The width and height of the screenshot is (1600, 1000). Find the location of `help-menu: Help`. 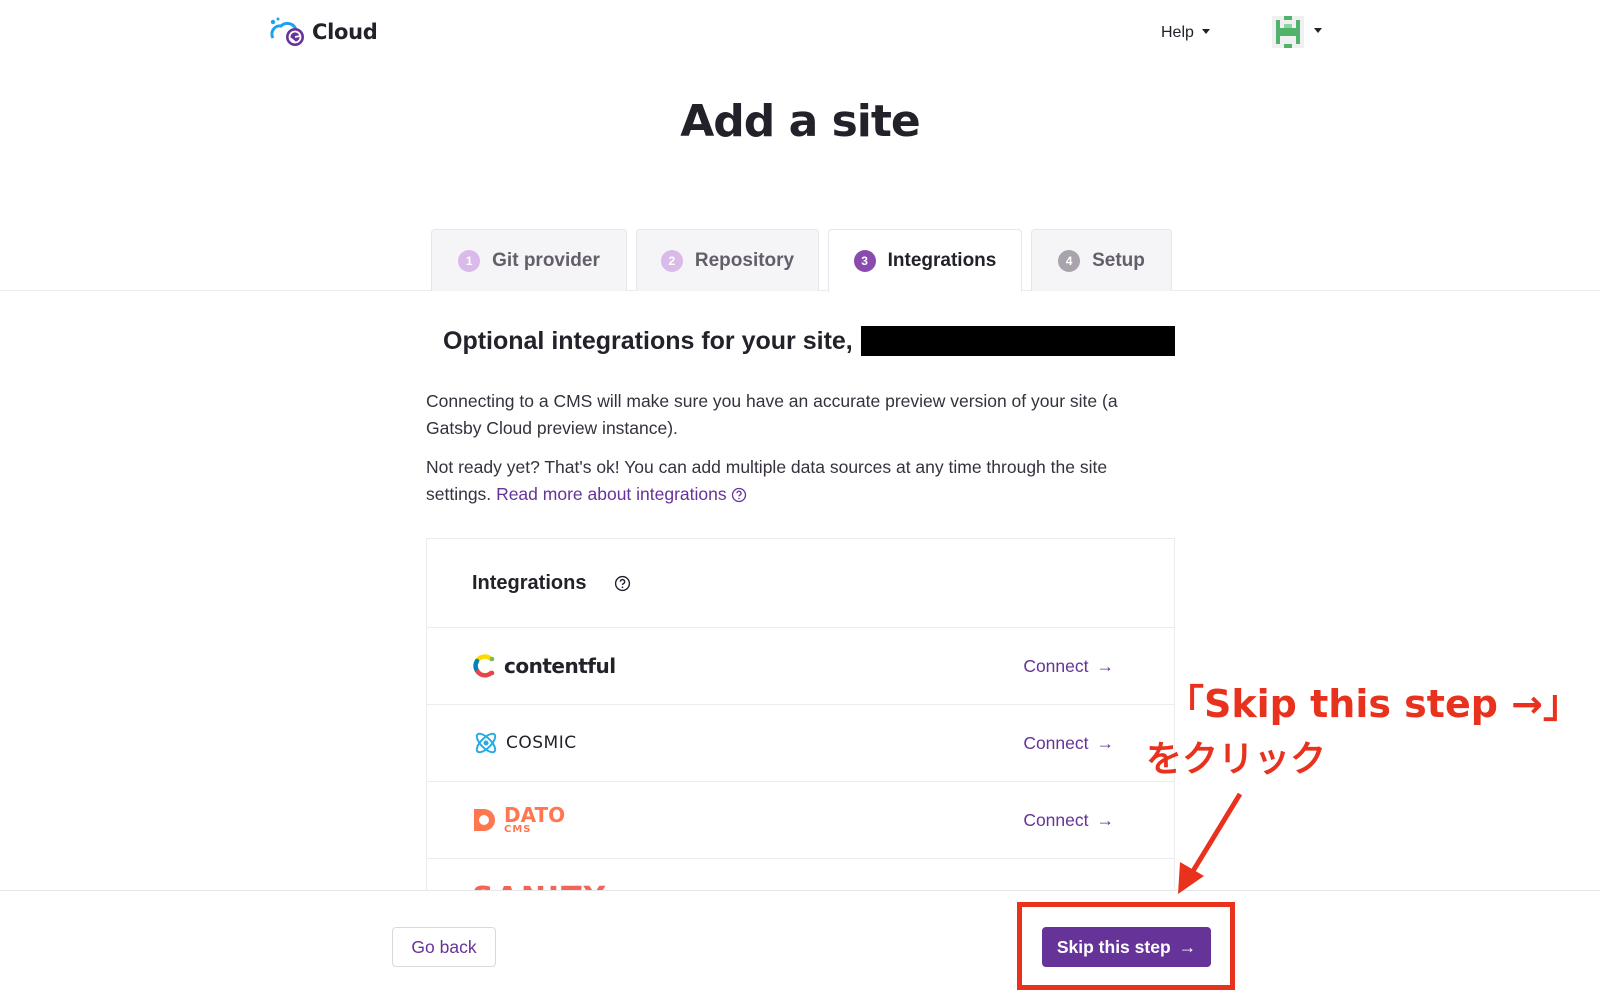

help-menu: Help is located at coordinates (1185, 33).